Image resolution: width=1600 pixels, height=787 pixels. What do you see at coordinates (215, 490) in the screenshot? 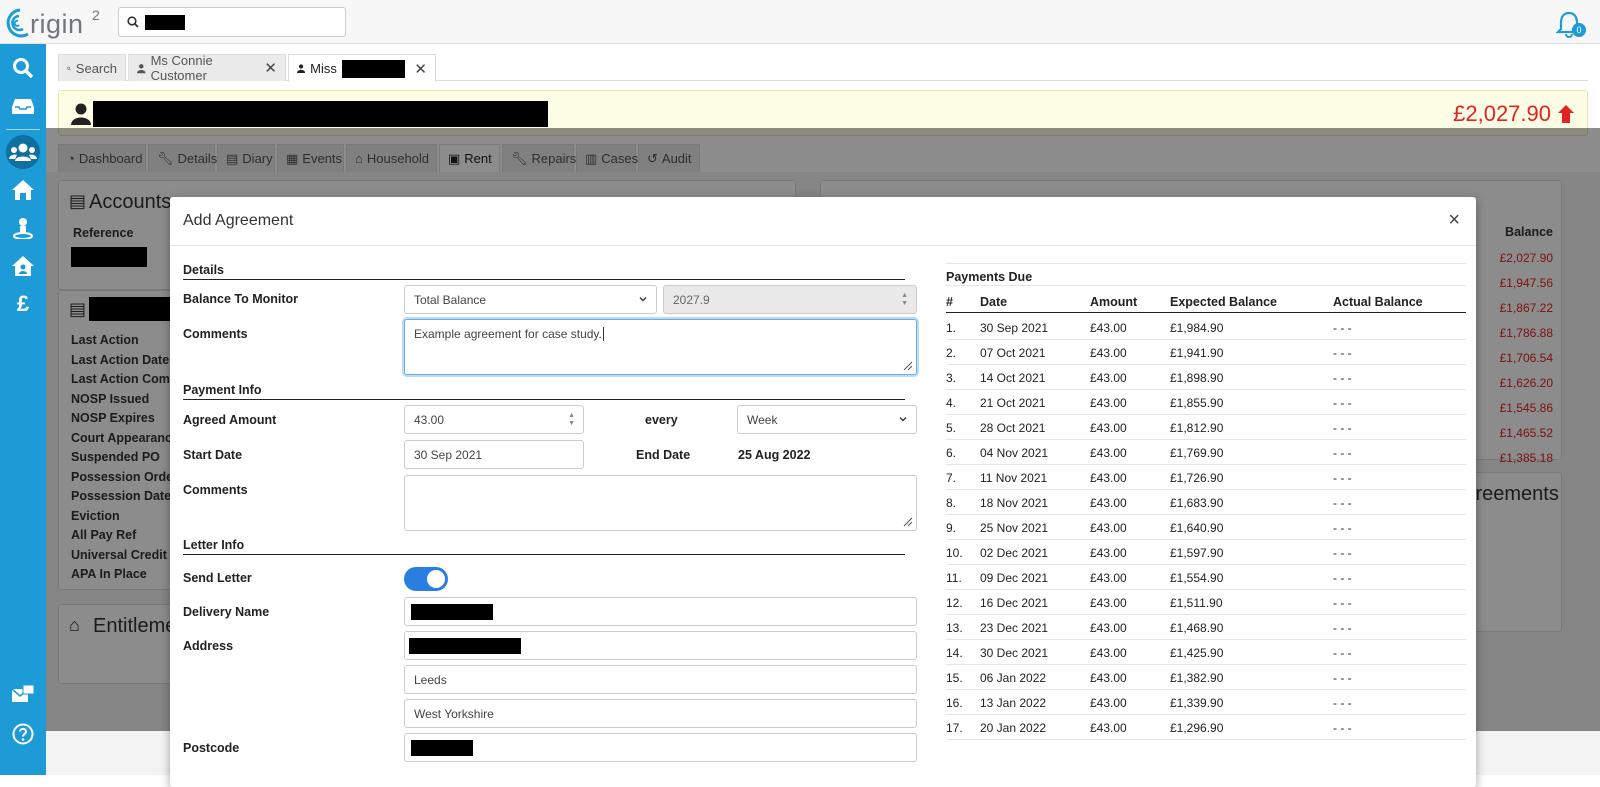
I see `payment-comments-label: Comments` at bounding box center [215, 490].